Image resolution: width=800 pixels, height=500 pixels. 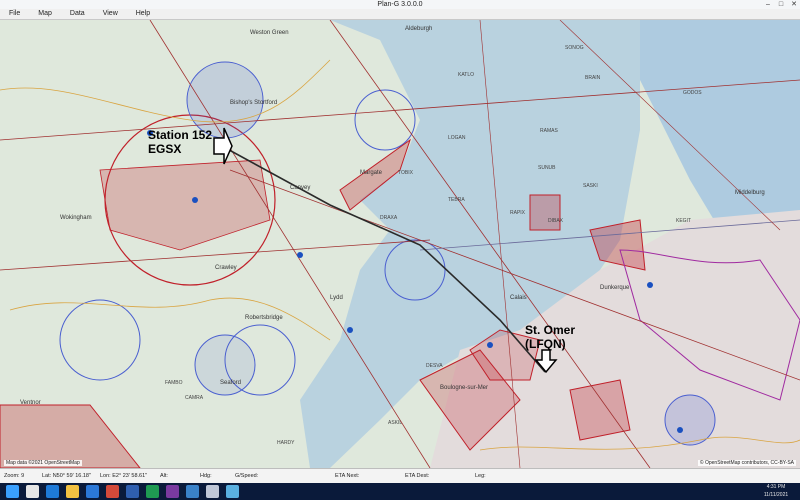 I want to click on place-label: Wokingham, so click(x=76, y=218).